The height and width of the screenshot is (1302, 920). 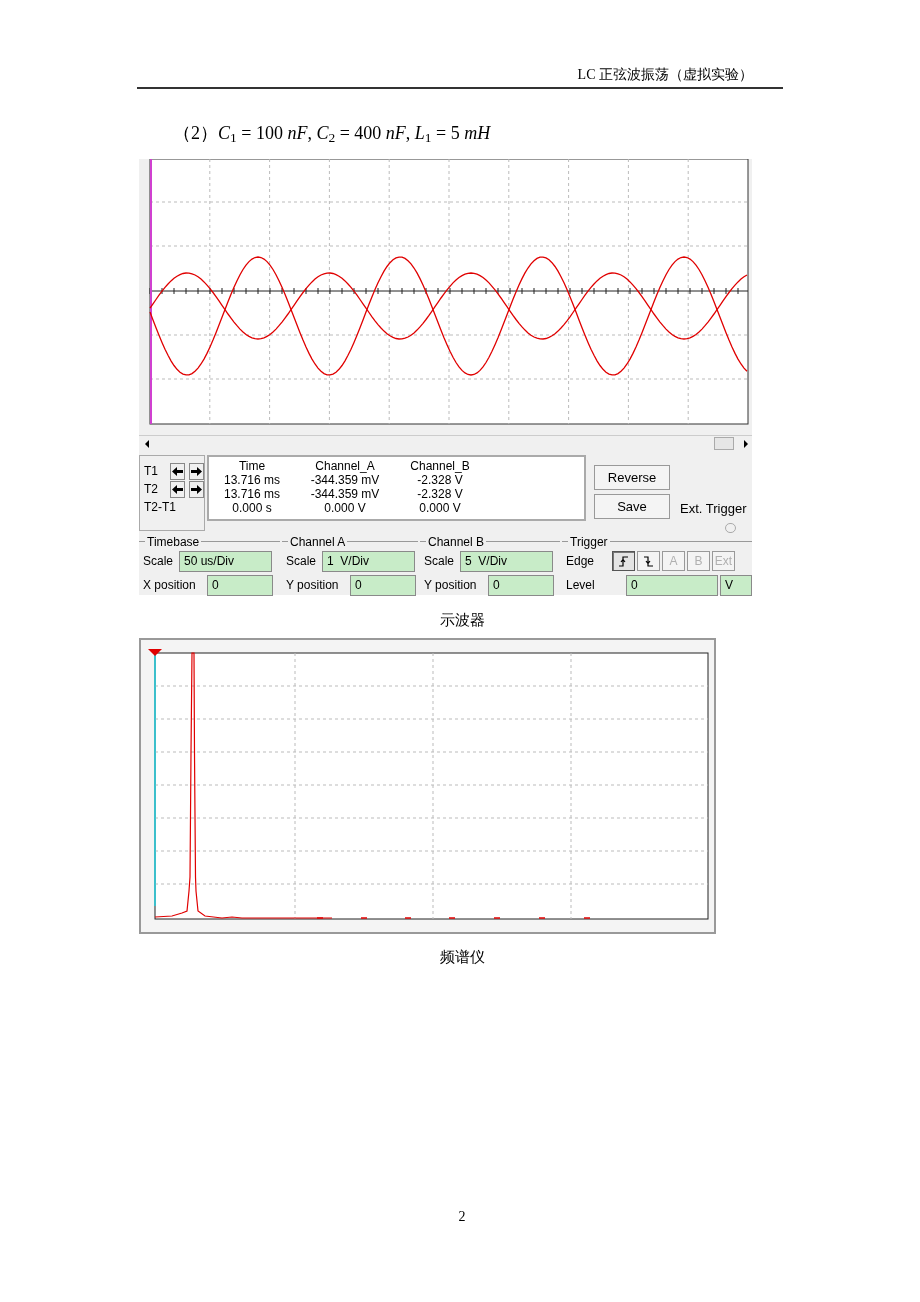 I want to click on cursor-label: T2-T1, so click(x=160, y=507).